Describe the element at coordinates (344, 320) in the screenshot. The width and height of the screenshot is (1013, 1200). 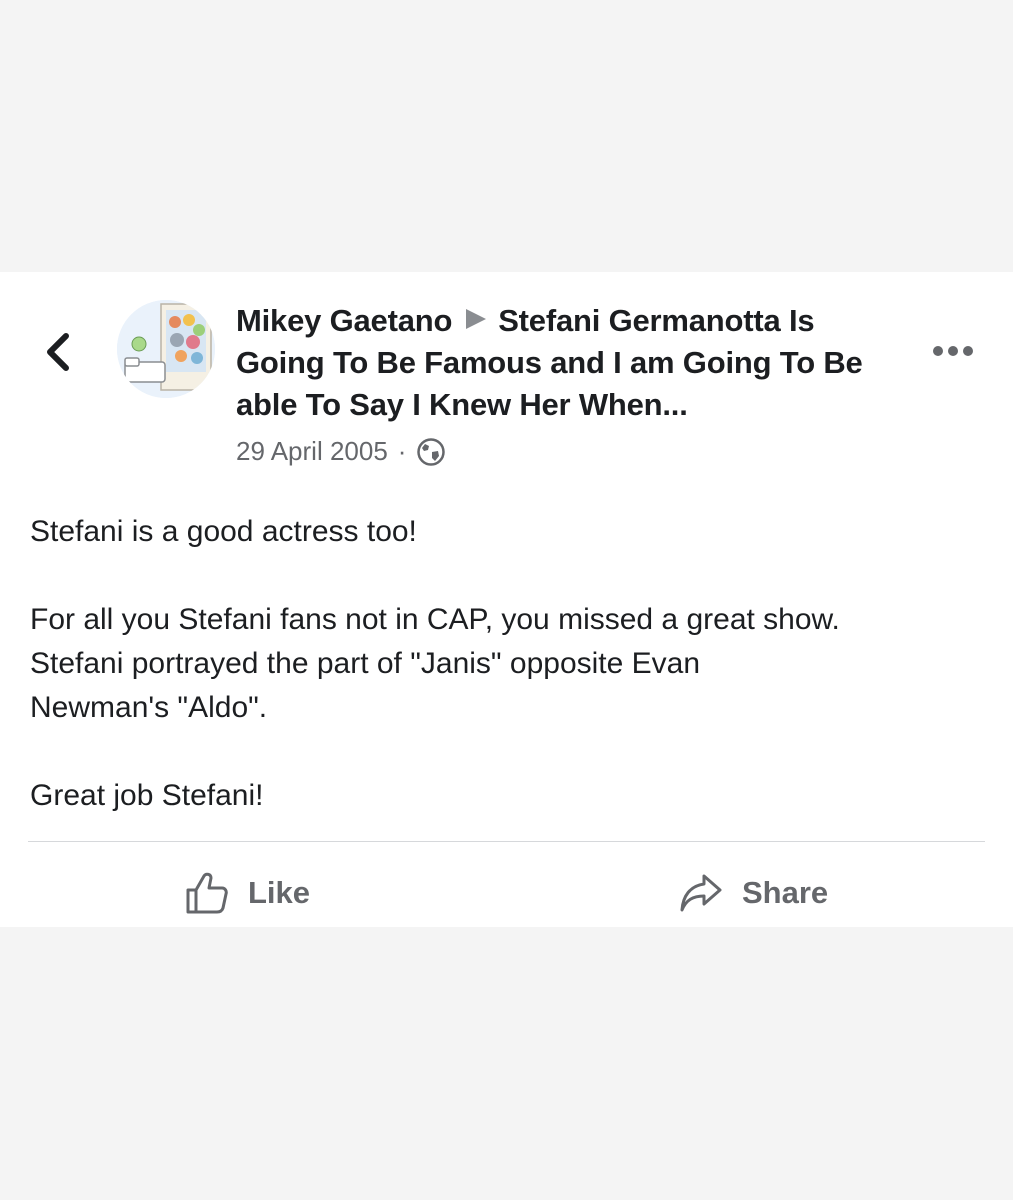
I see `author-name: Mikey Gaetano` at that location.